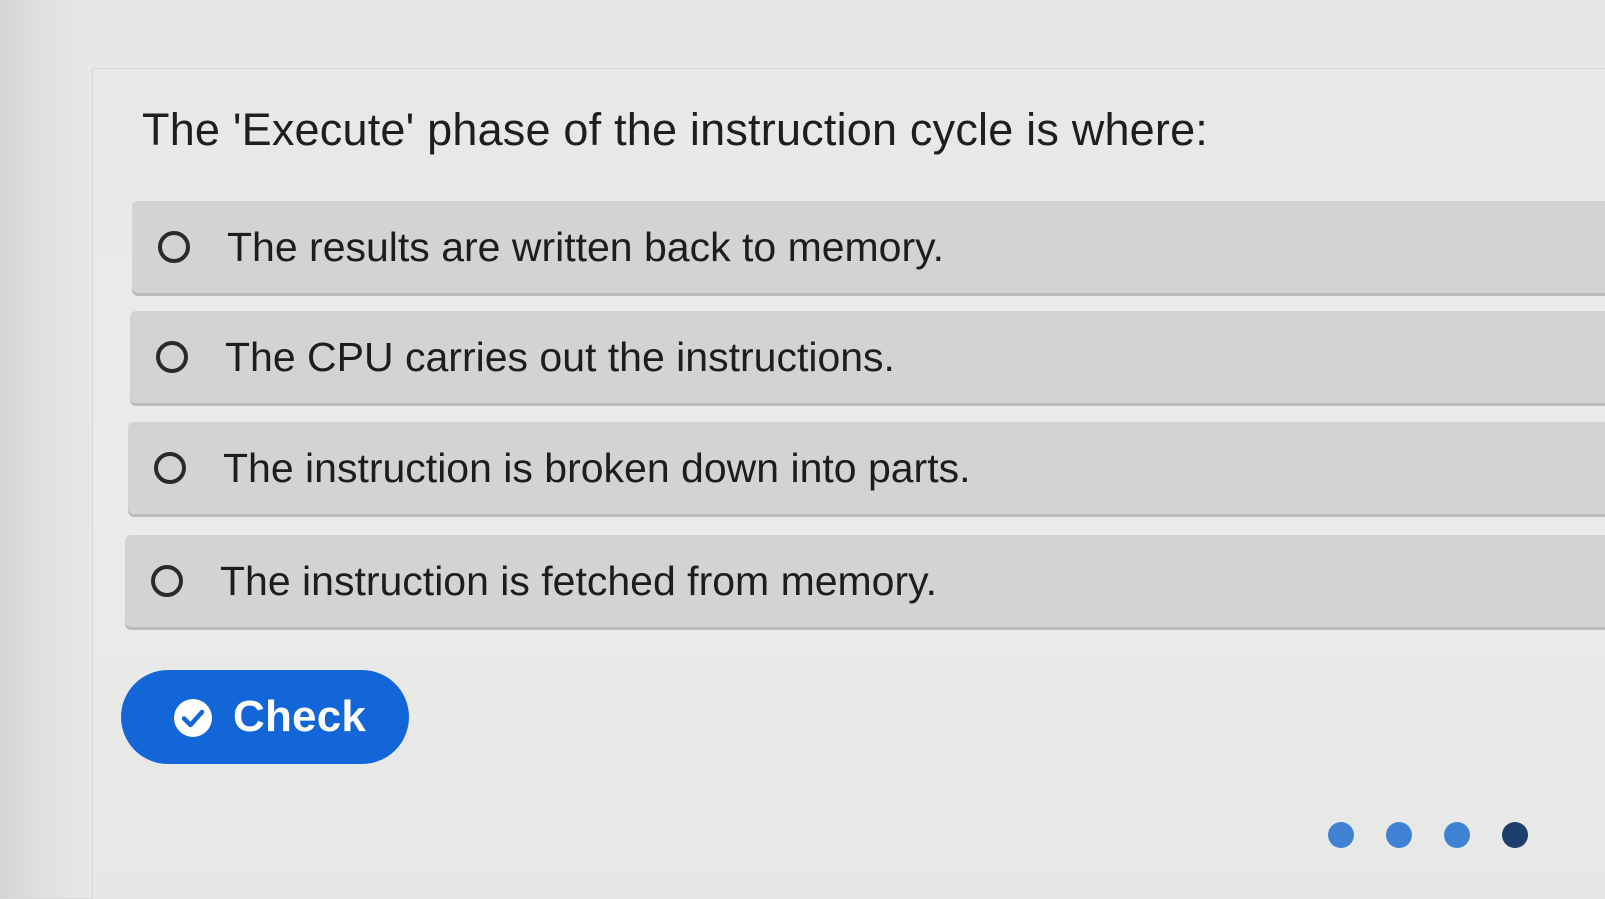 This screenshot has height=899, width=1605. What do you see at coordinates (1515, 835) in the screenshot?
I see `pagination-dot-4-active` at bounding box center [1515, 835].